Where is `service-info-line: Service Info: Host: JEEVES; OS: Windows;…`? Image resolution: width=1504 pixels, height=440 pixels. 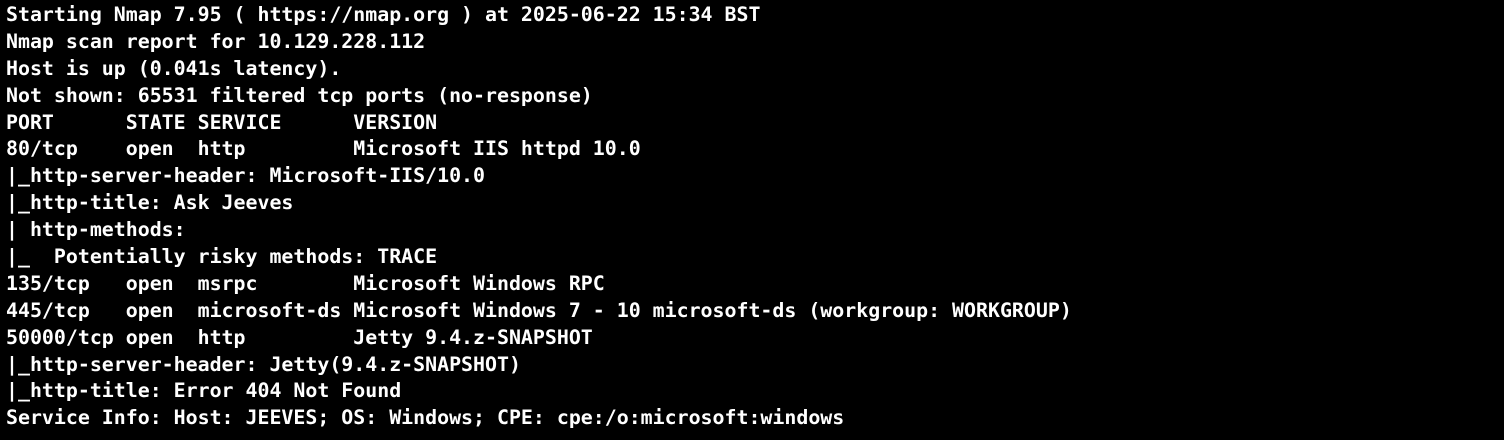 service-info-line: Service Info: Host: JEEVES; OS: Windows;… is located at coordinates (425, 418).